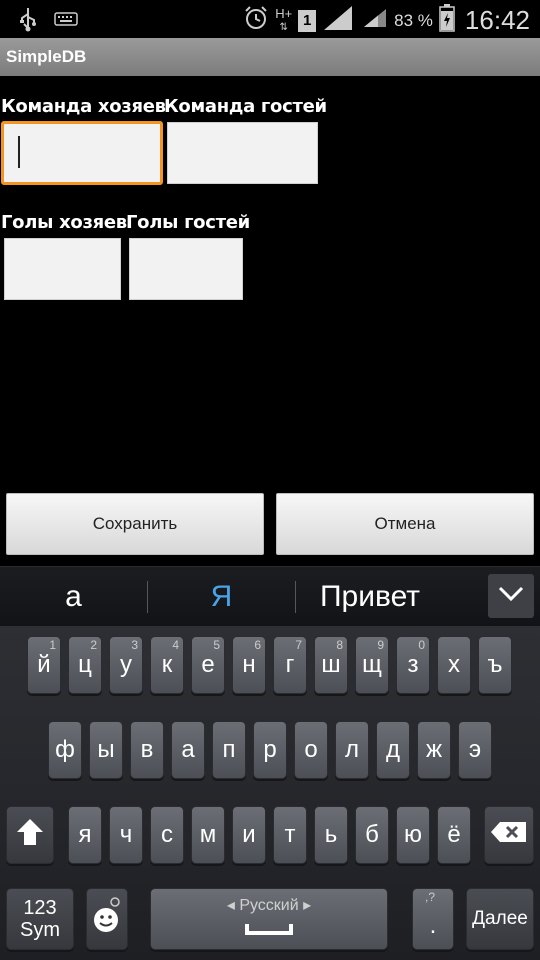  I want to click on key-label: ё, so click(454, 834).